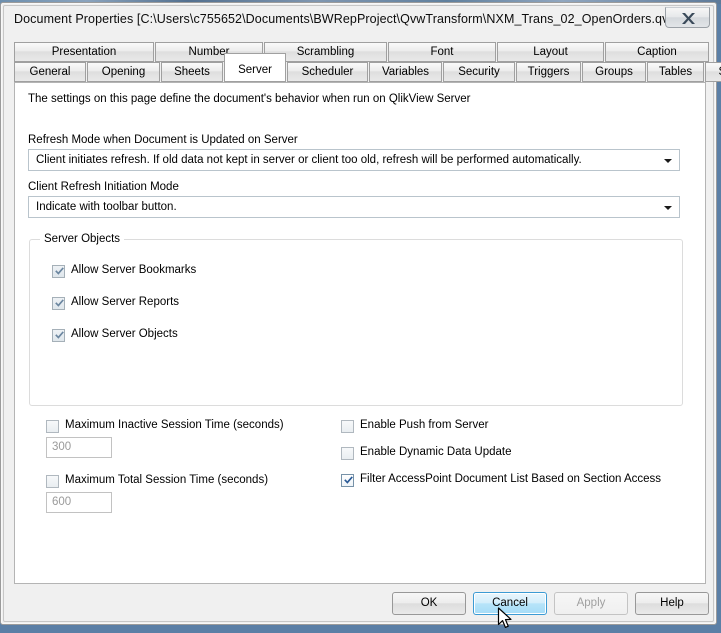  I want to click on tab-security: Security, so click(479, 72).